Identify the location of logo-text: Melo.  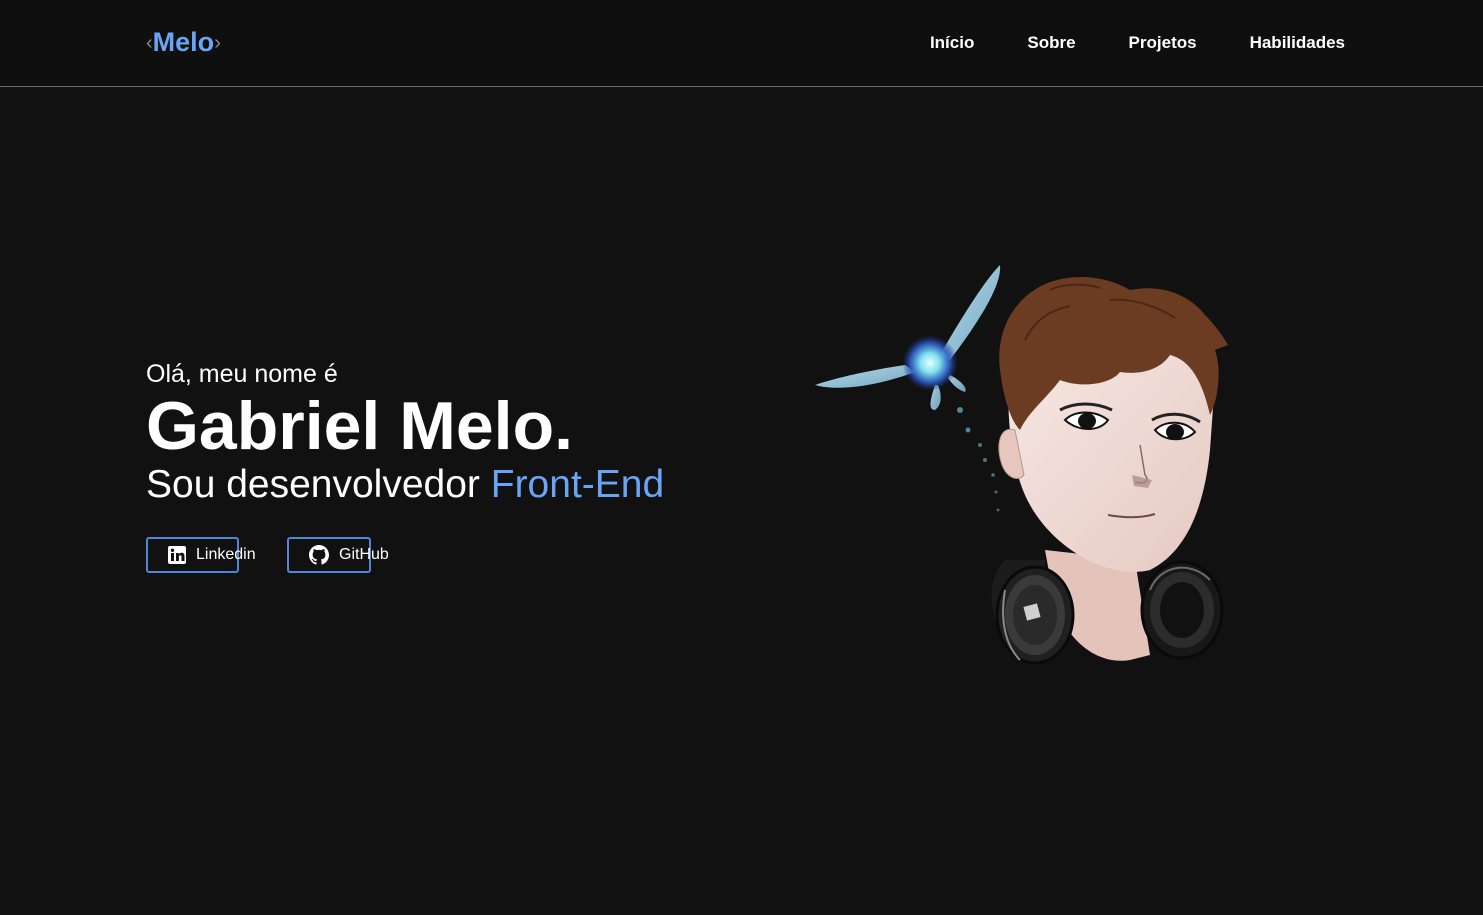
(183, 42).